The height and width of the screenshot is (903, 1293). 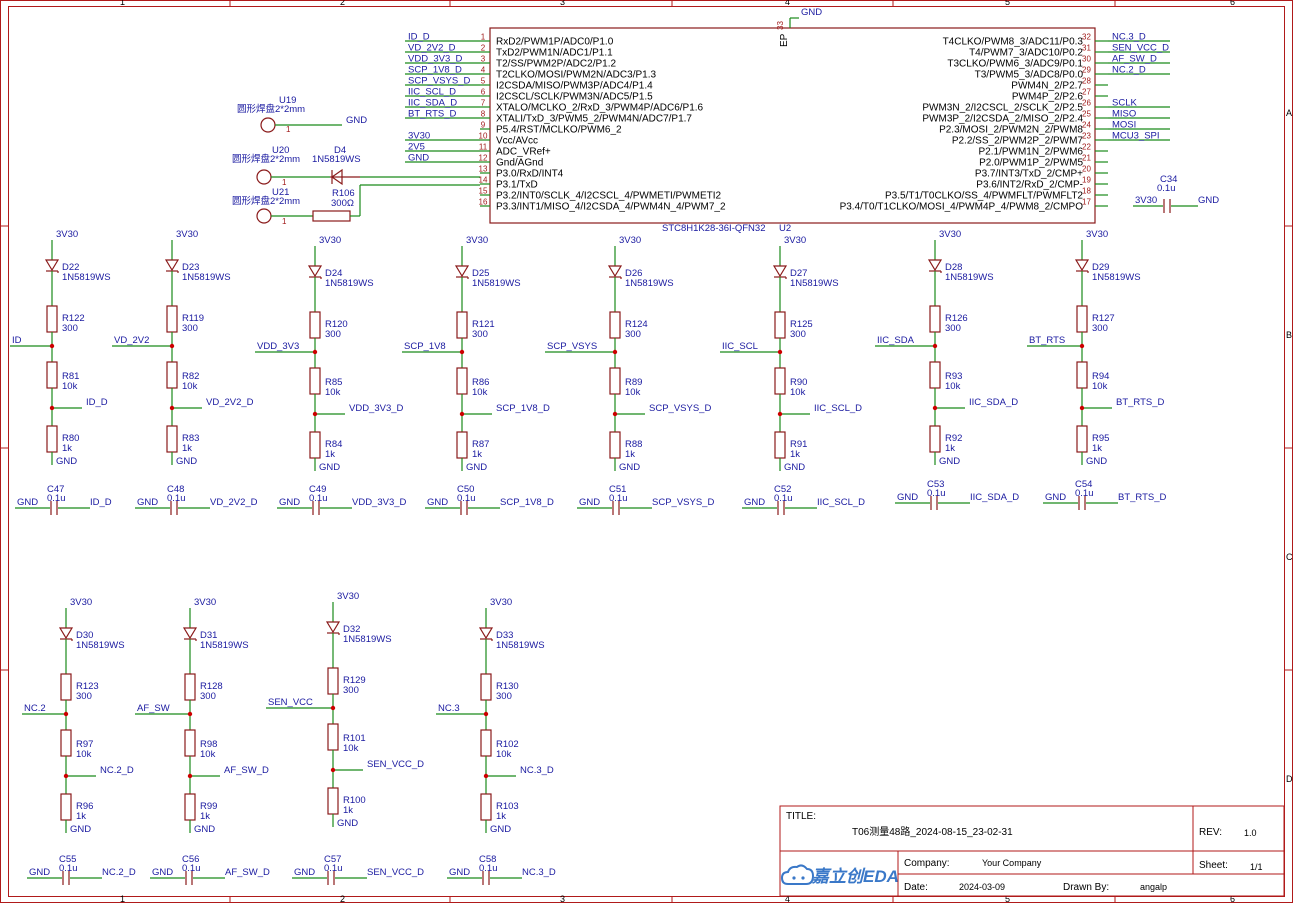 What do you see at coordinates (1015, 64) in the screenshot?
I see `mcu-right-pin-name: T3CLKO/PWM6_3/ADC9/P0.1` at bounding box center [1015, 64].